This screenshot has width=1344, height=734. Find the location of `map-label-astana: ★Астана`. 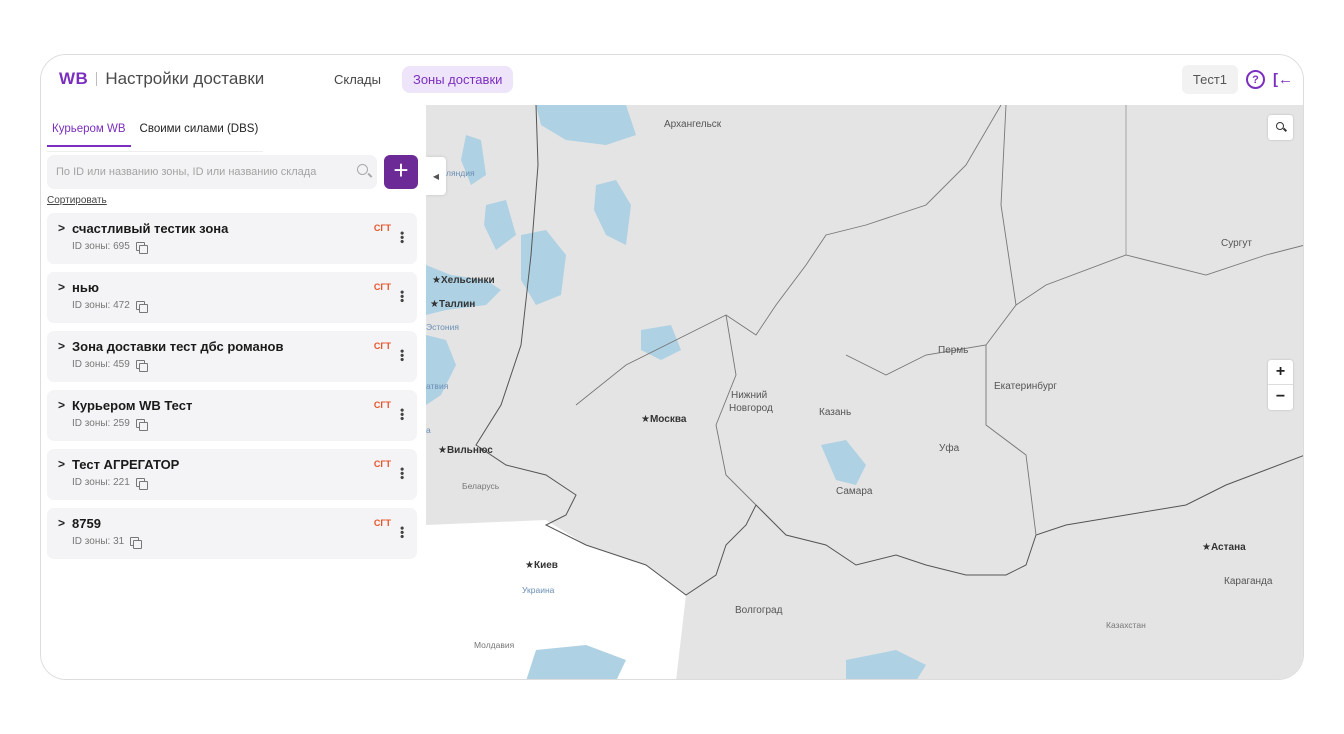

map-label-astana: ★Астана is located at coordinates (1224, 547).